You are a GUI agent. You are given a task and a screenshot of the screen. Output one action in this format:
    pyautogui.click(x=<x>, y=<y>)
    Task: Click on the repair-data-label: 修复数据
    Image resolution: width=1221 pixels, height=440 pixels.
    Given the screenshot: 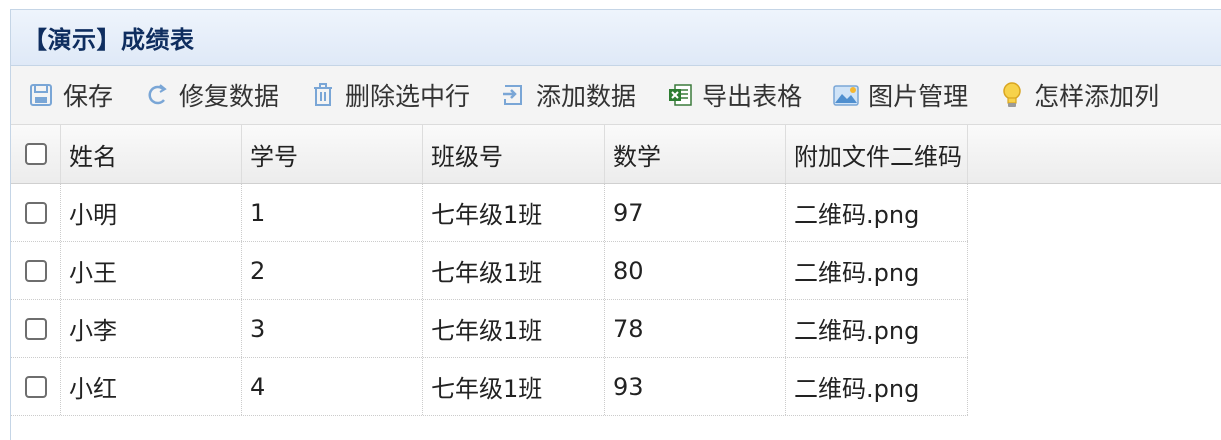 What is the action you would take?
    pyautogui.click(x=229, y=96)
    